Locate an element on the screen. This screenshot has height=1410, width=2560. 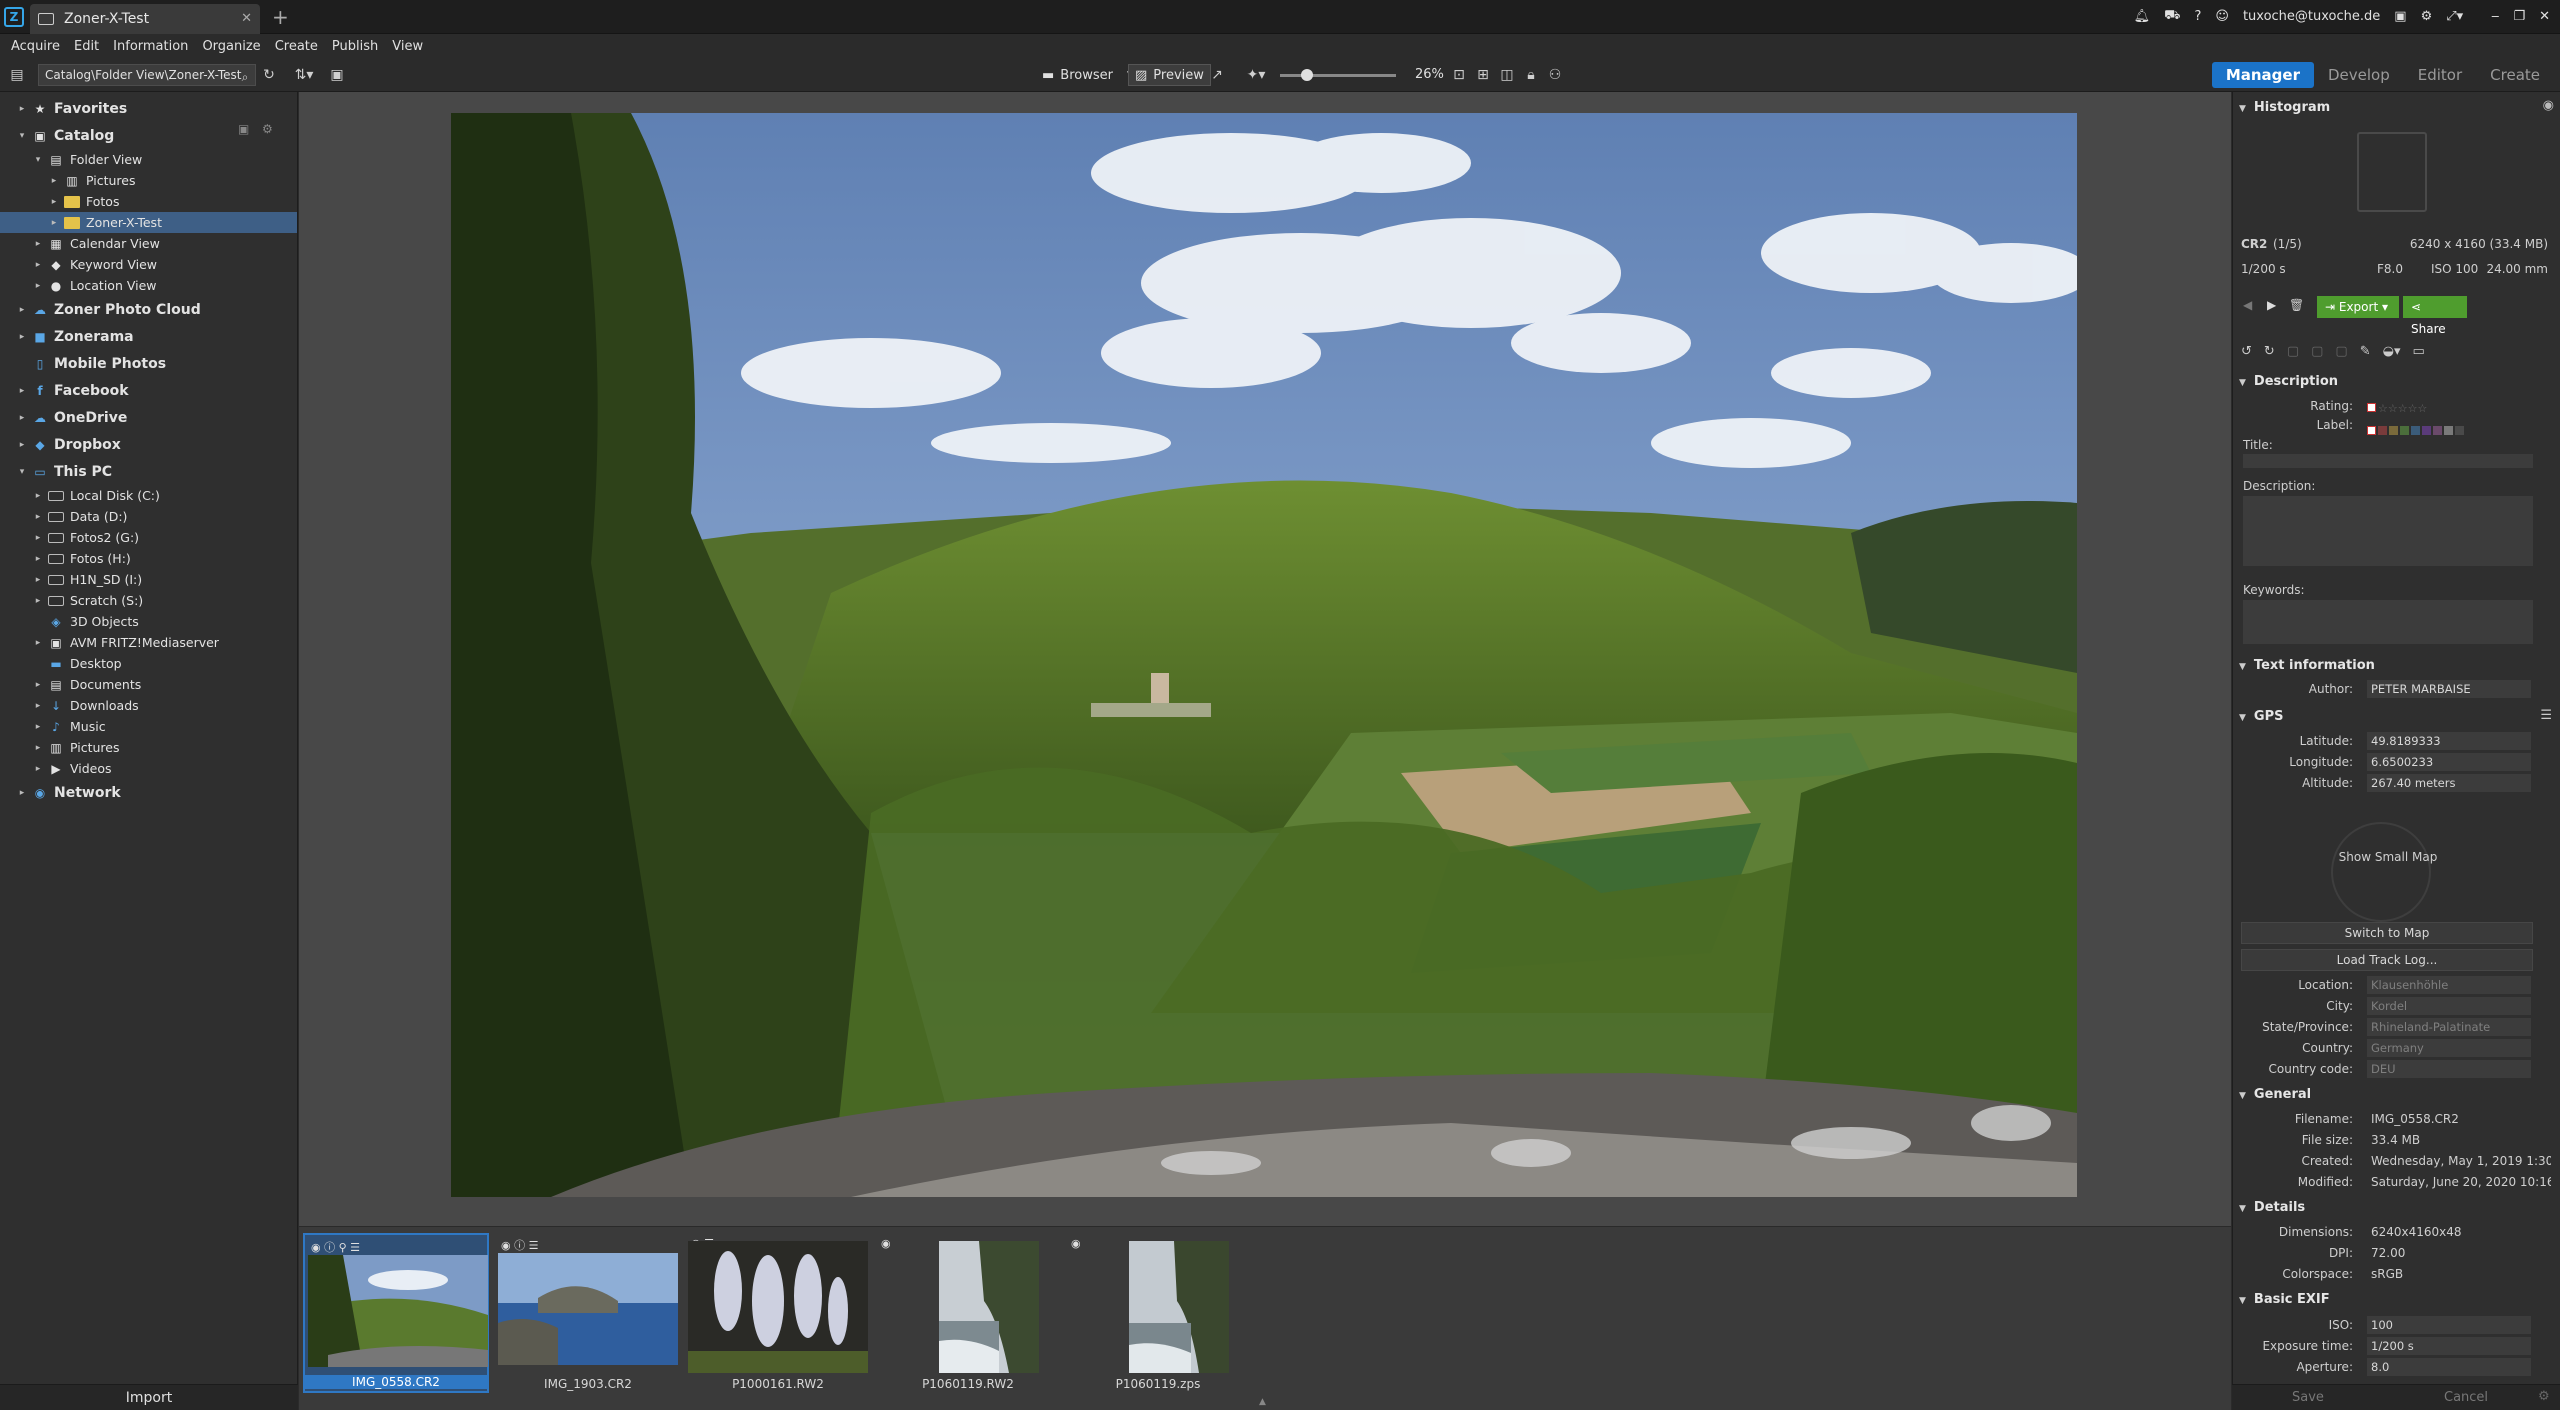
tree-item-zonerama: ▸ ■ Zonerama is located at coordinates (148, 336).